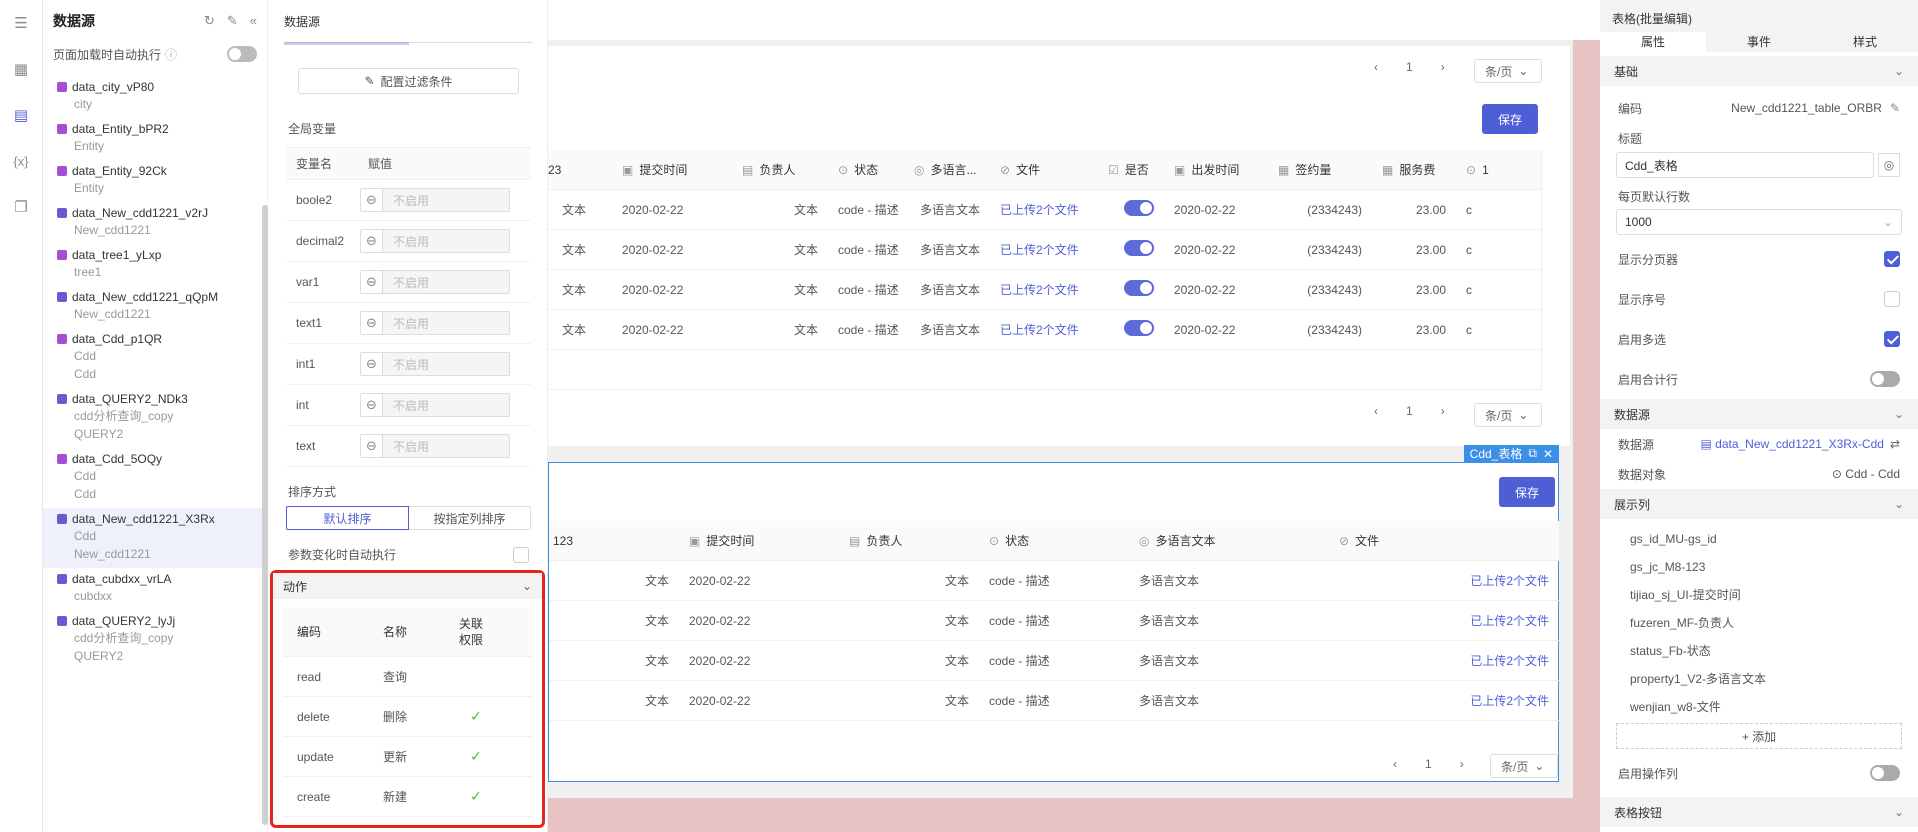 This screenshot has height=832, width=1918. I want to click on section-basic: 基础 ⌄, so click(1759, 71).